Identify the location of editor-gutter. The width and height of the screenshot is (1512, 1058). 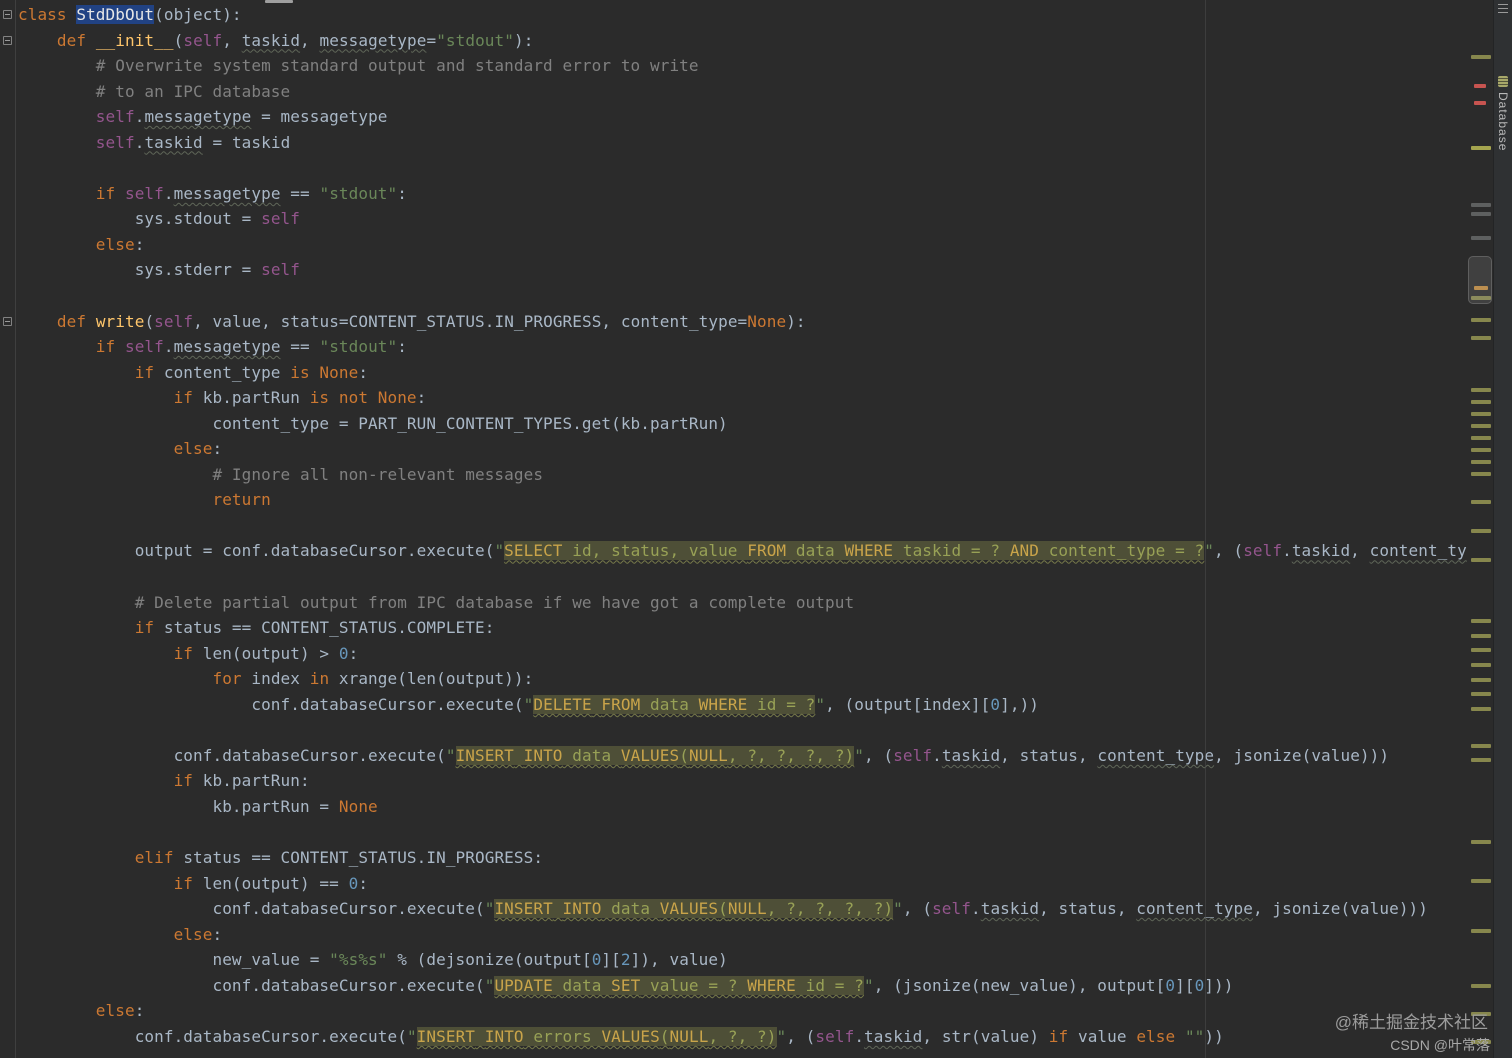
(8, 529).